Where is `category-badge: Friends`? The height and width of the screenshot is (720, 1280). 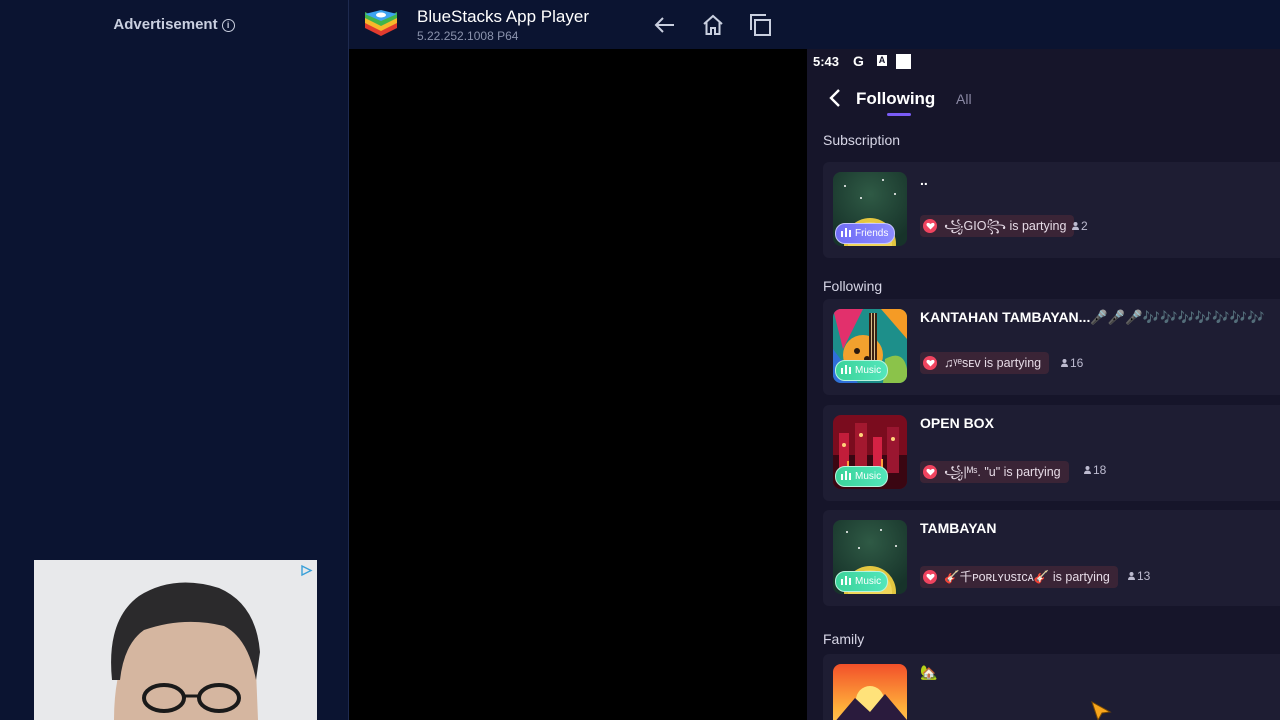
category-badge: Friends is located at coordinates (865, 233).